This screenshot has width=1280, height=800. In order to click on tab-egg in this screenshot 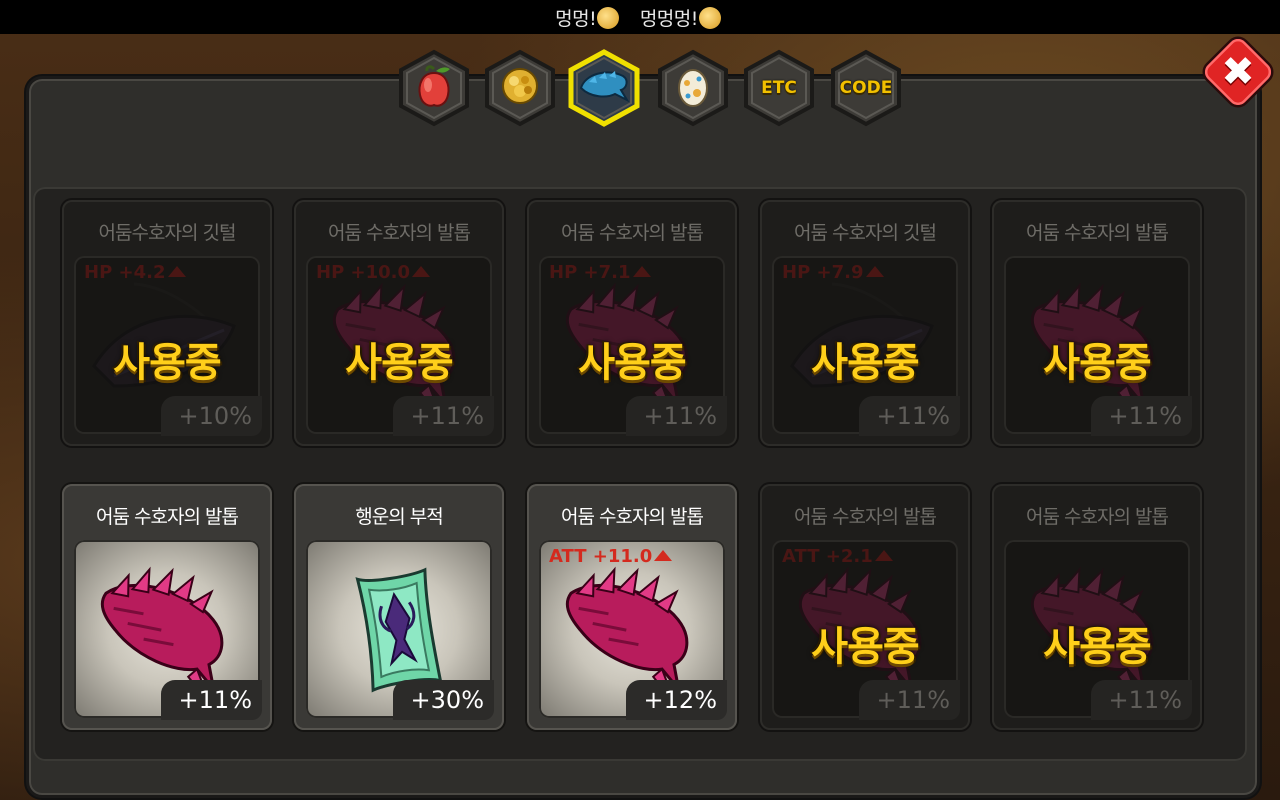, I will do `click(693, 88)`.